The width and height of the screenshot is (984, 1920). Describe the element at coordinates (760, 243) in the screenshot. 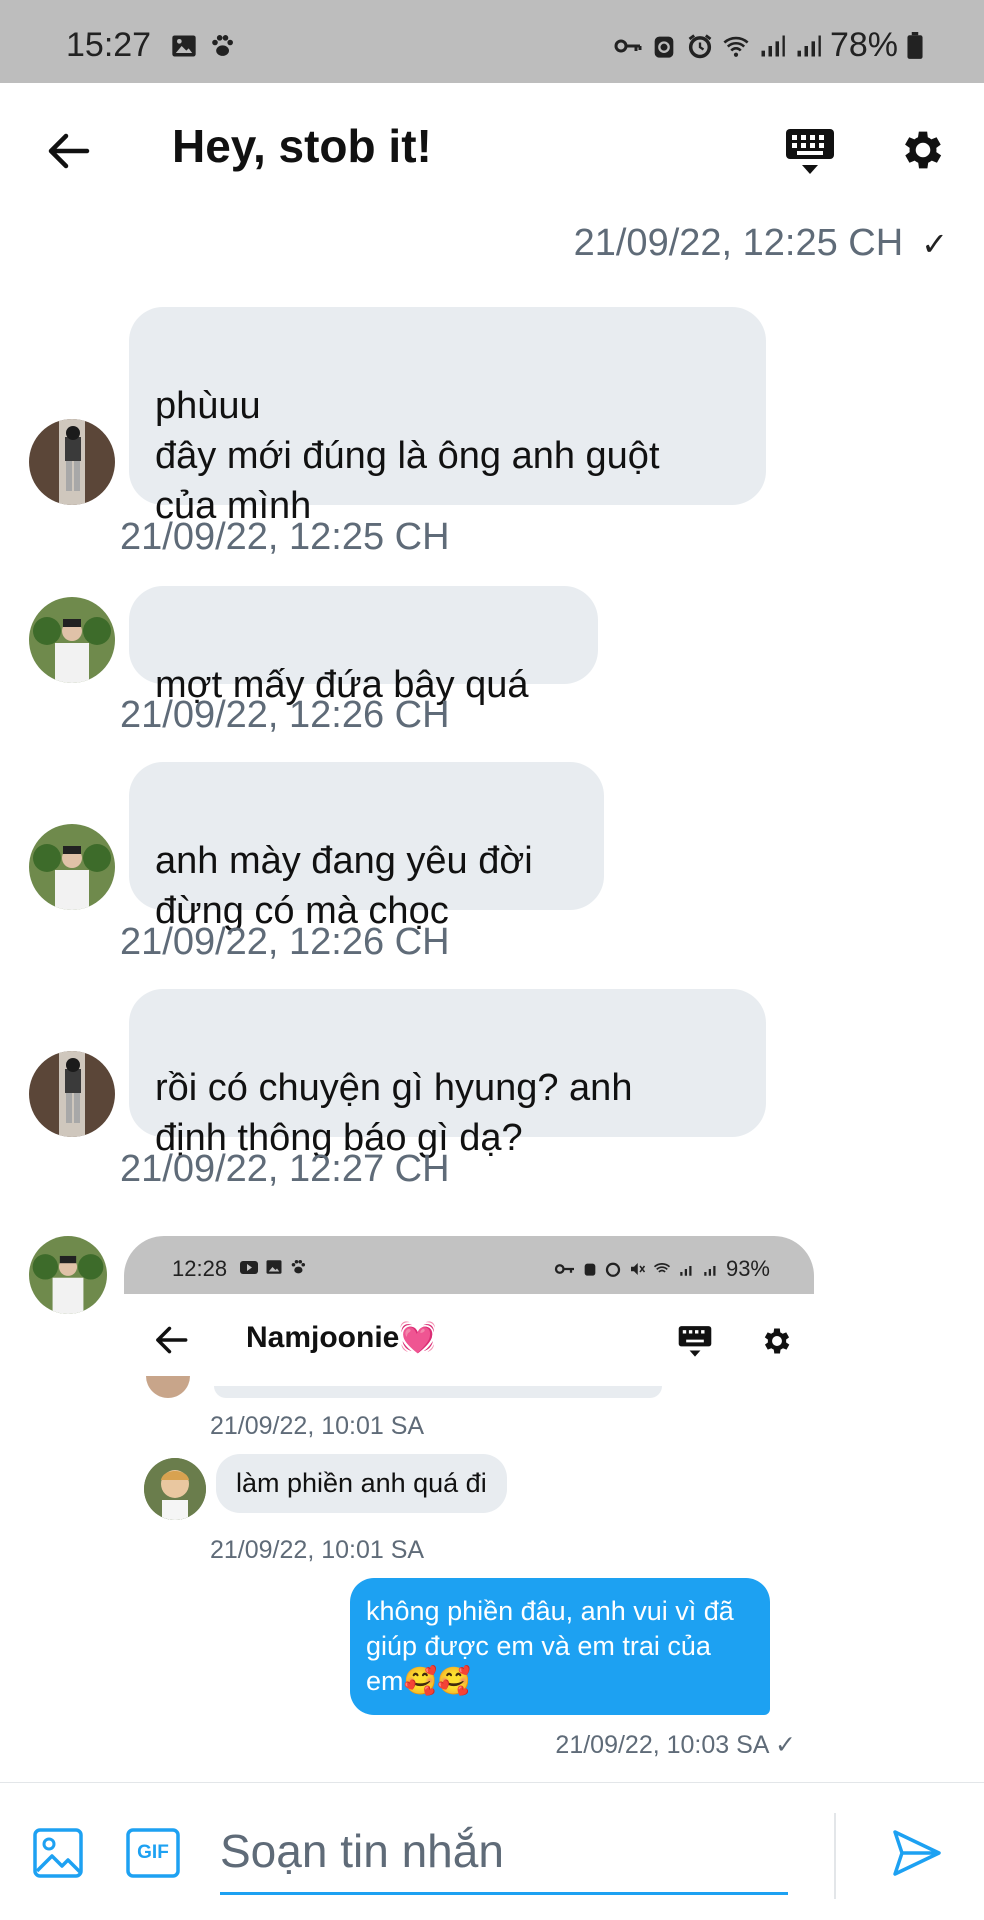

I see `own-message-timestamp: 21/09/22, 12:25 CH ✓` at that location.